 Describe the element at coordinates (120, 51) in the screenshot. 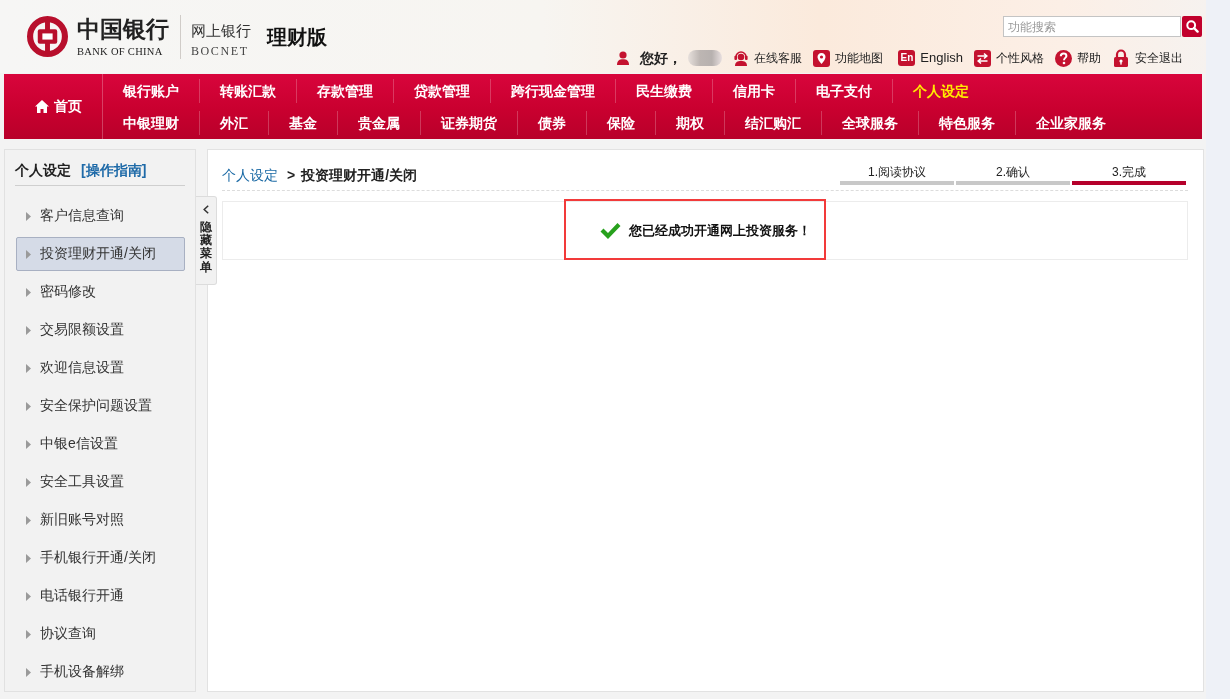

I see `bank-name-english: BANK OF CHINA` at that location.